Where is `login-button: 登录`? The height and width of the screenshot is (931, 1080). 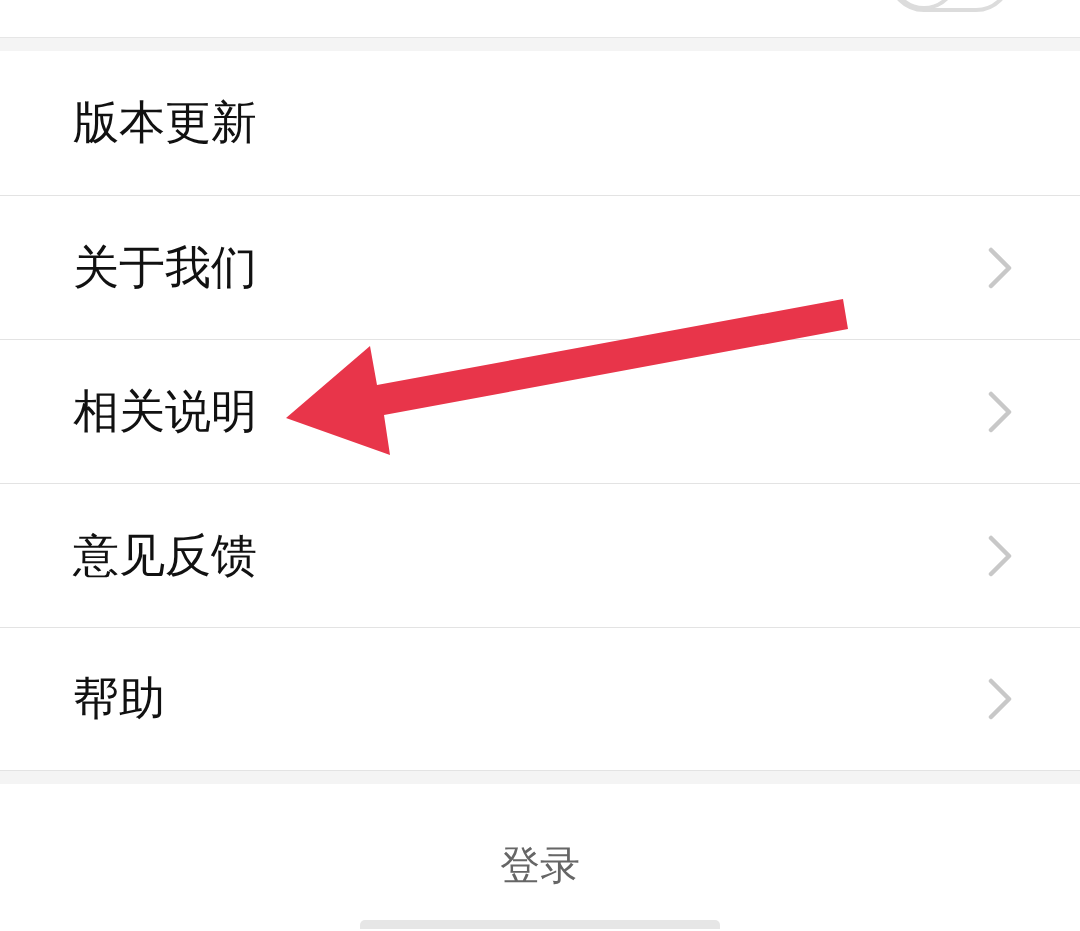 login-button: 登录 is located at coordinates (540, 865).